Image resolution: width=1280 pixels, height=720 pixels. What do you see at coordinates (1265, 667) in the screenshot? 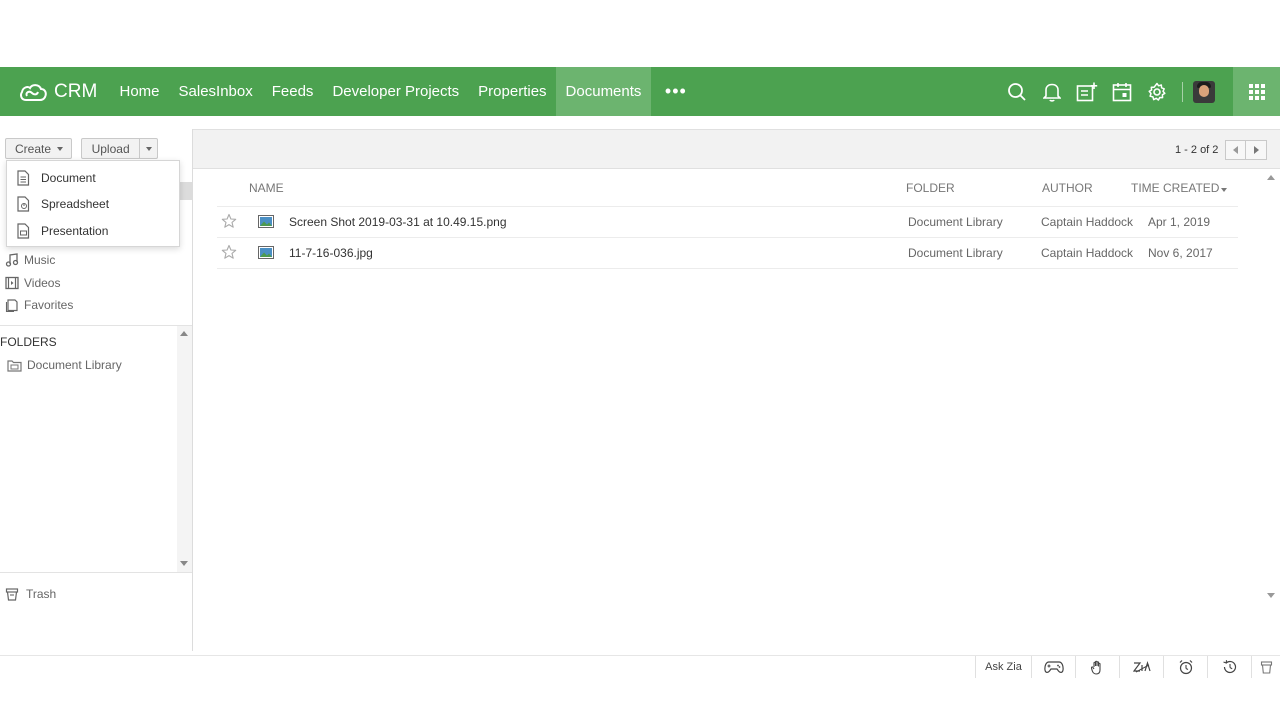
I see `recycle-icon` at bounding box center [1265, 667].